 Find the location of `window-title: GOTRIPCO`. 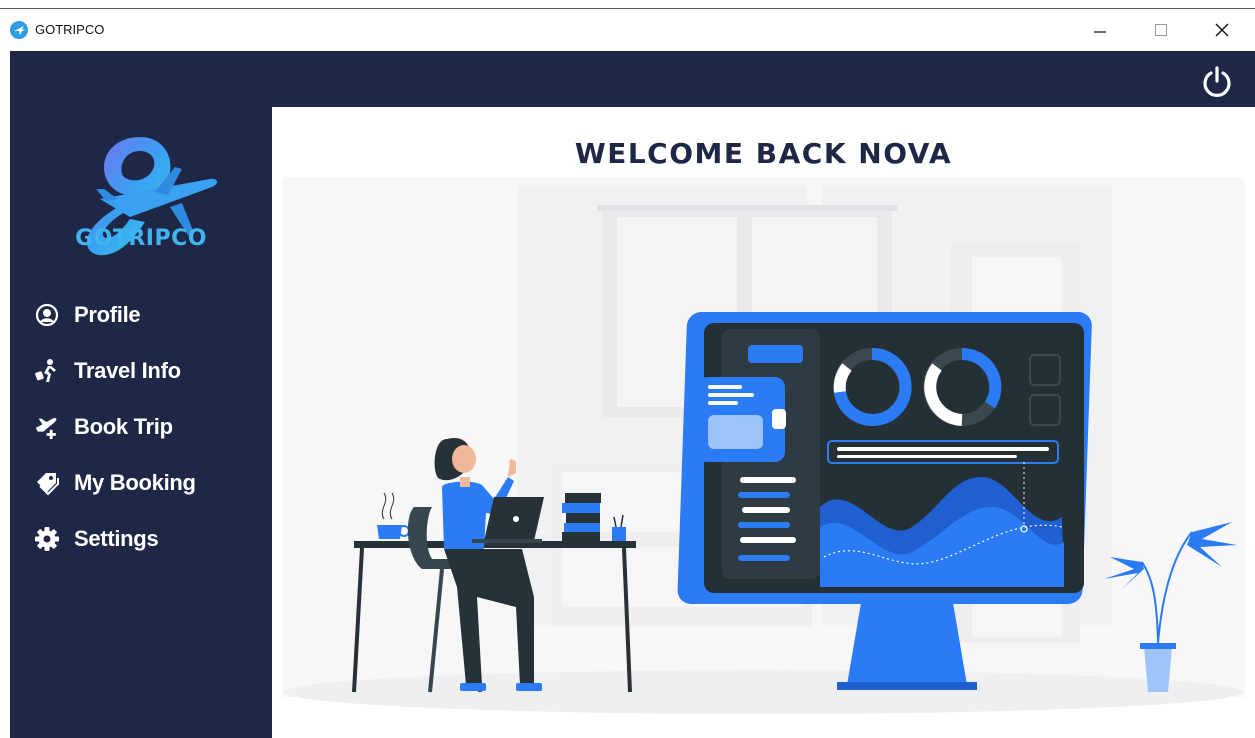

window-title: GOTRIPCO is located at coordinates (70, 29).